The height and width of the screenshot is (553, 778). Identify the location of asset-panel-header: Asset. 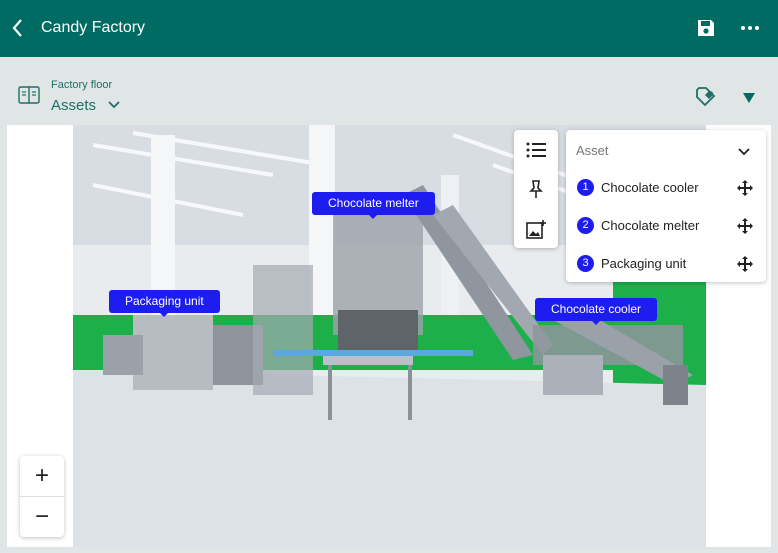
(592, 150).